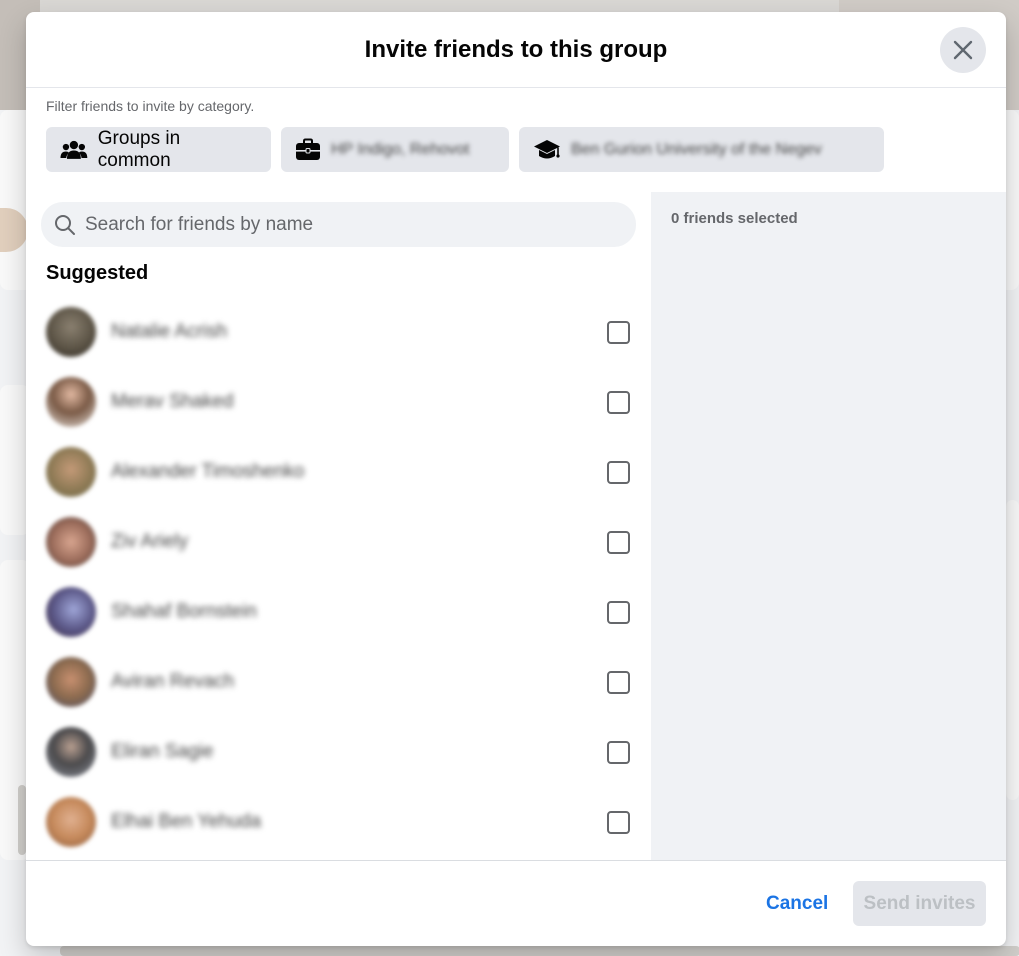 The height and width of the screenshot is (956, 1019). What do you see at coordinates (734, 218) in the screenshot?
I see `selected-count: 0 friends selected` at bounding box center [734, 218].